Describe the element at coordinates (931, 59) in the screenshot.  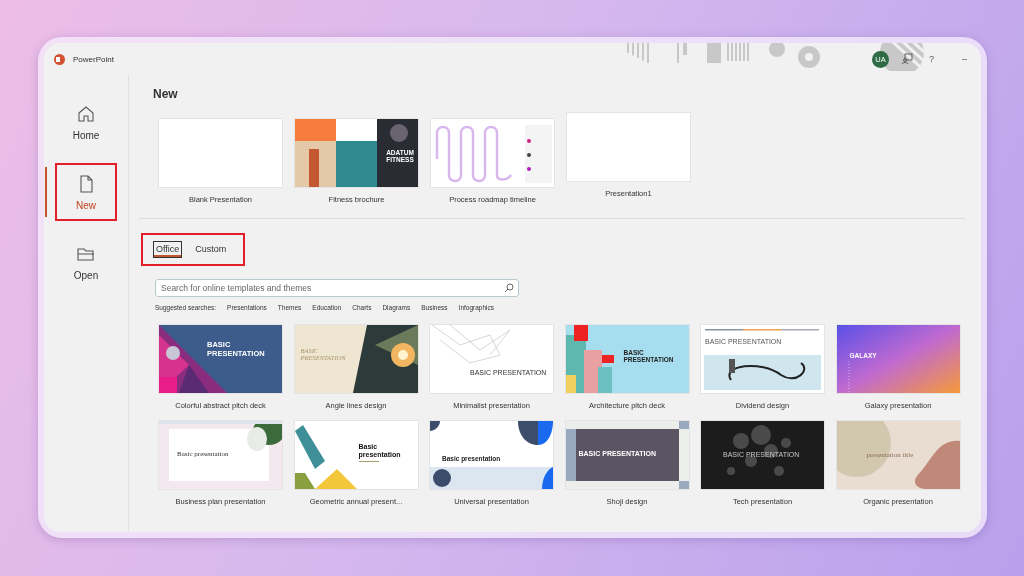
I see `help-button: ?` at that location.